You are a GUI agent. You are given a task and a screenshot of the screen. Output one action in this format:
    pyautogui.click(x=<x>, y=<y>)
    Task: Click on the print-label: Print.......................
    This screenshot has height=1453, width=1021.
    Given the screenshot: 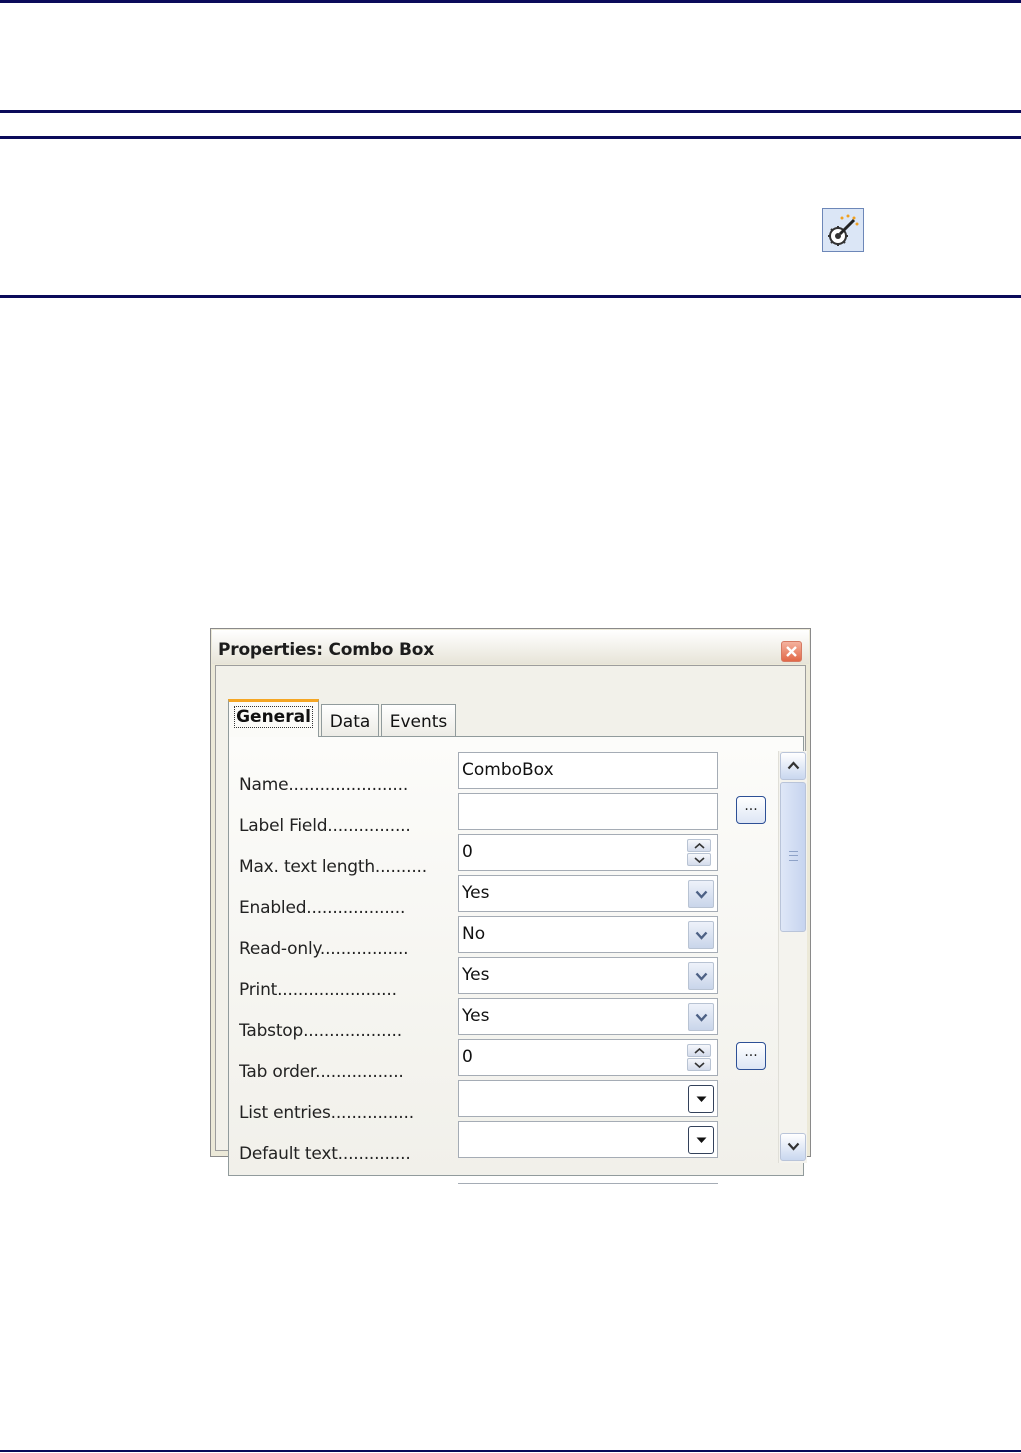 What is the action you would take?
    pyautogui.click(x=318, y=990)
    